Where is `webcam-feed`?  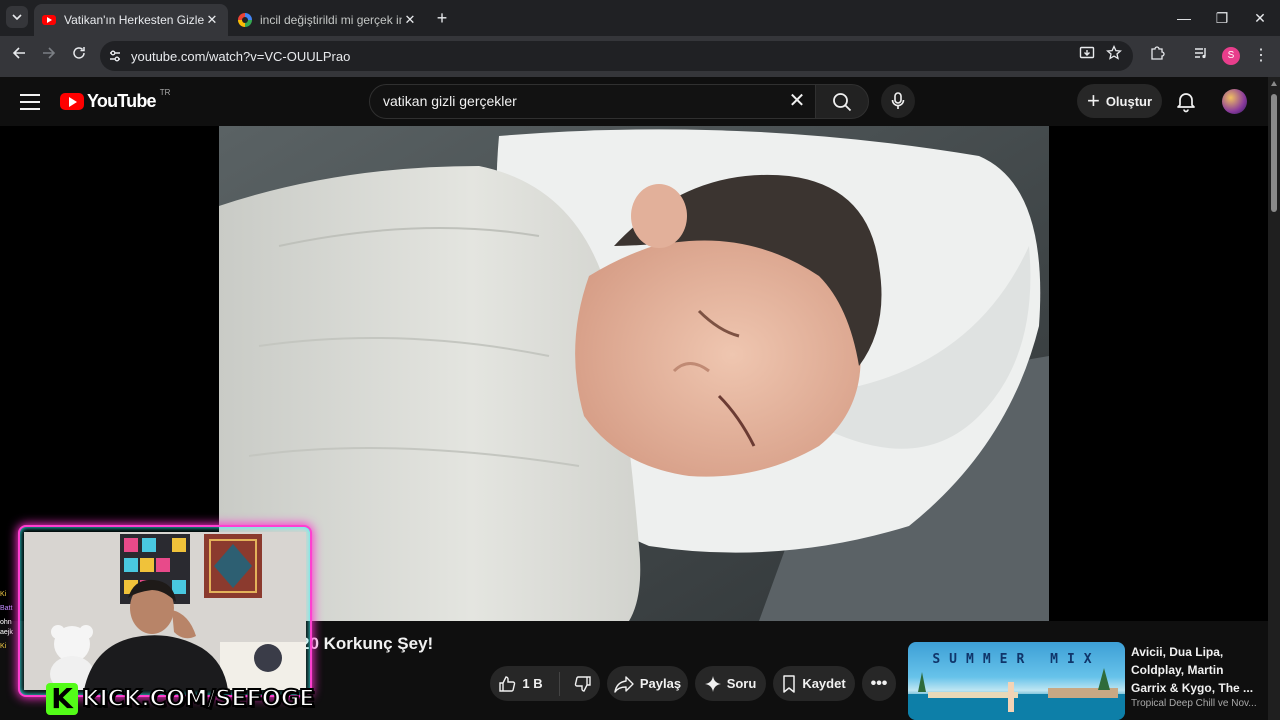
webcam-feed is located at coordinates (165, 611).